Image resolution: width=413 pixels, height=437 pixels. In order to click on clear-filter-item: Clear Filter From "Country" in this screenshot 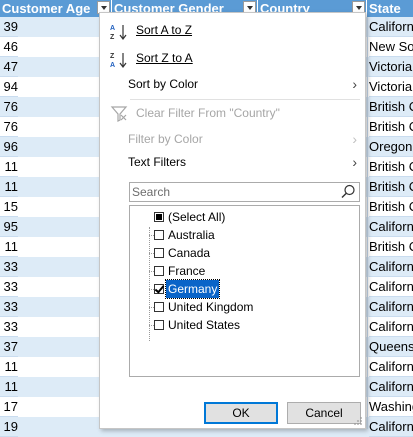, I will do `click(232, 113)`.